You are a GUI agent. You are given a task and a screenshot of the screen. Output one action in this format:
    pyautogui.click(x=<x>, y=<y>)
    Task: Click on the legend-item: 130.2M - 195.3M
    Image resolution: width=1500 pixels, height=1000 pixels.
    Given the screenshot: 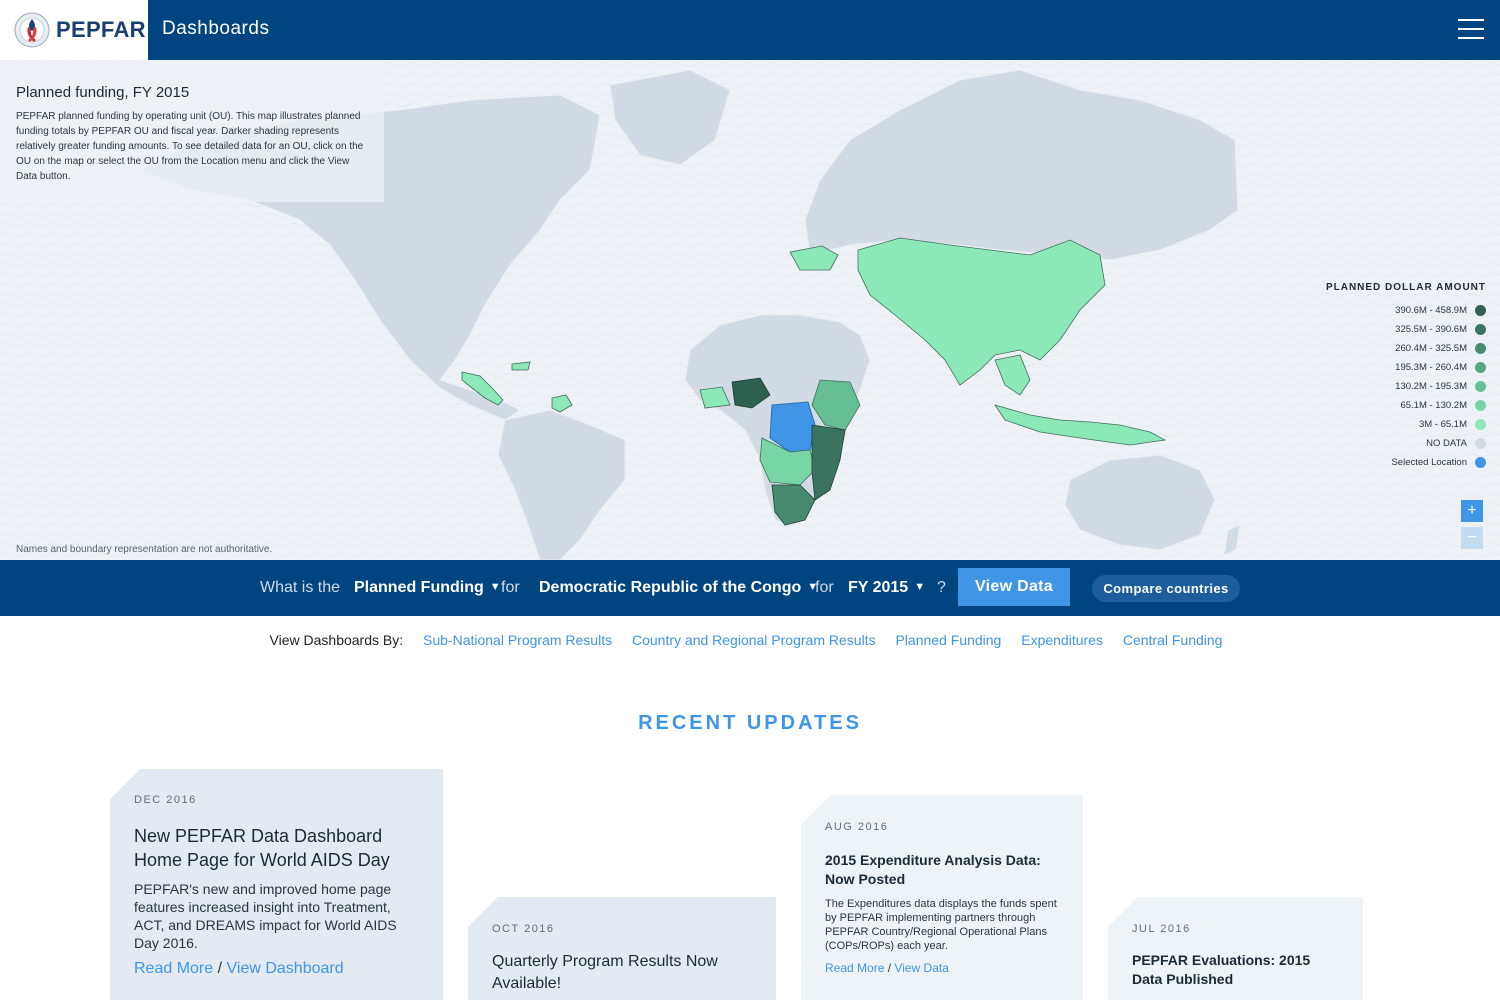 What is the action you would take?
    pyautogui.click(x=1403, y=386)
    